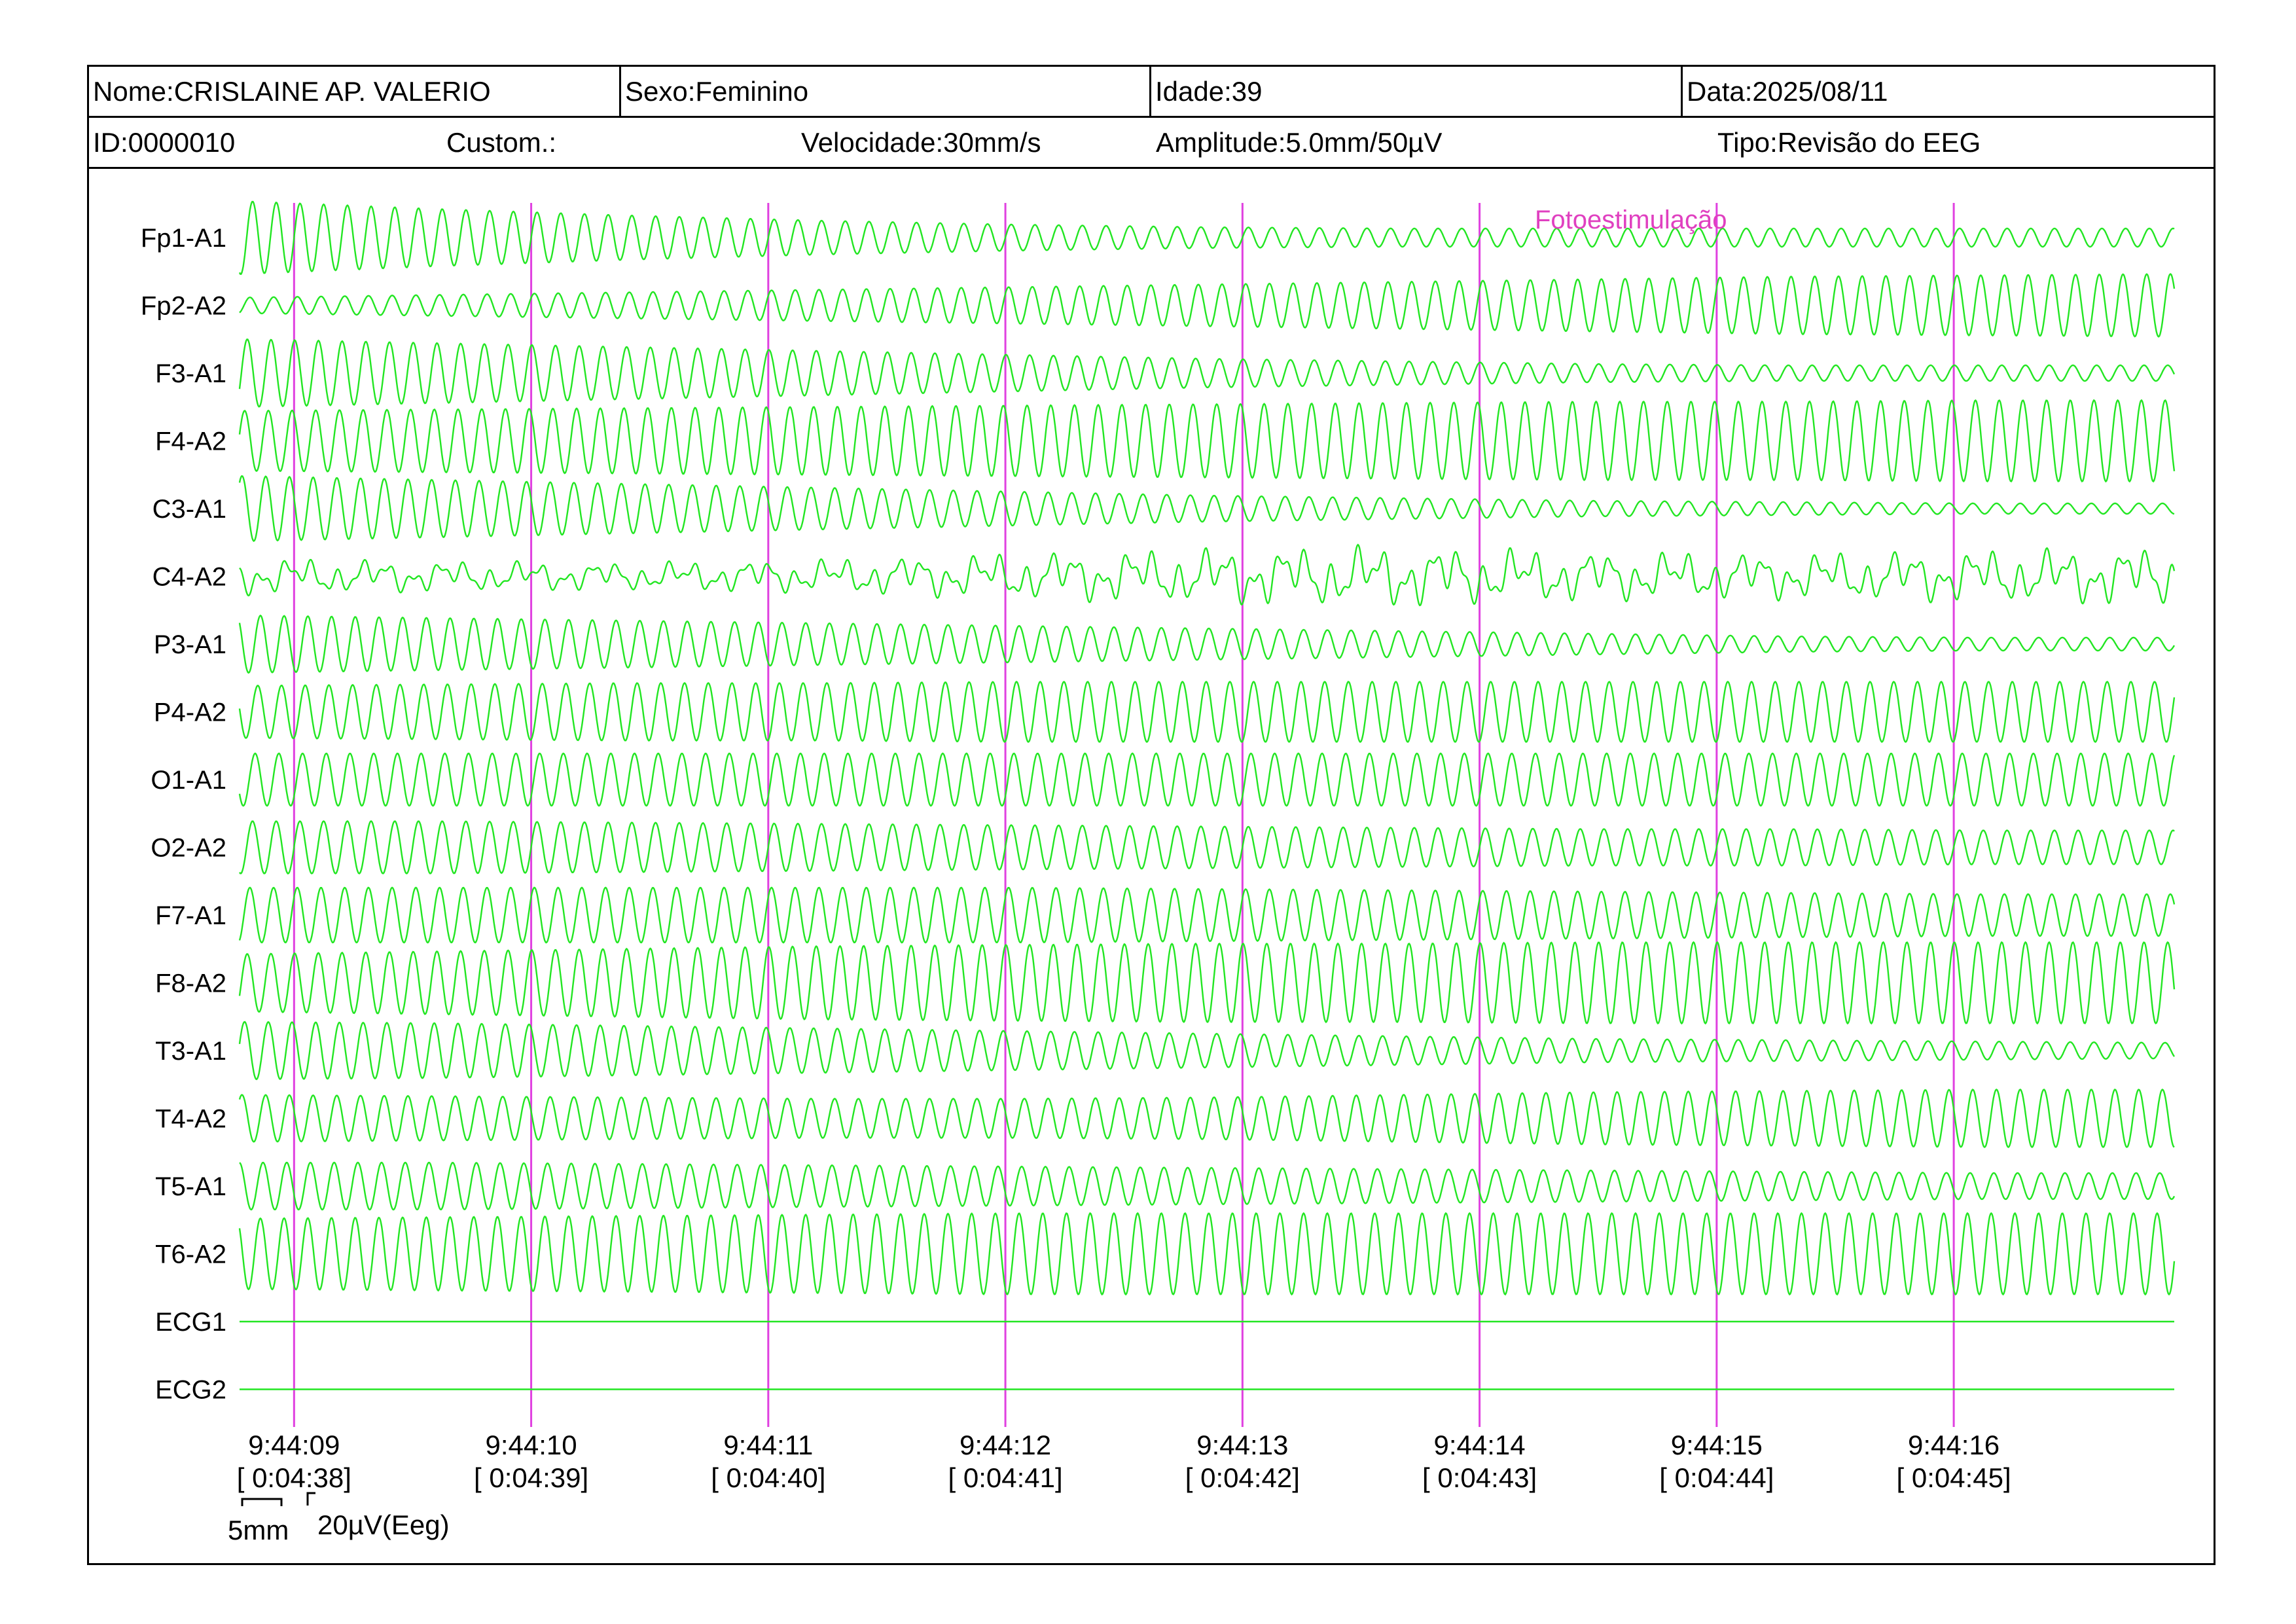 The height and width of the screenshot is (1624, 2296). Describe the element at coordinates (1717, 1445) in the screenshot. I see `time-clock-label: 9:44:15` at that location.